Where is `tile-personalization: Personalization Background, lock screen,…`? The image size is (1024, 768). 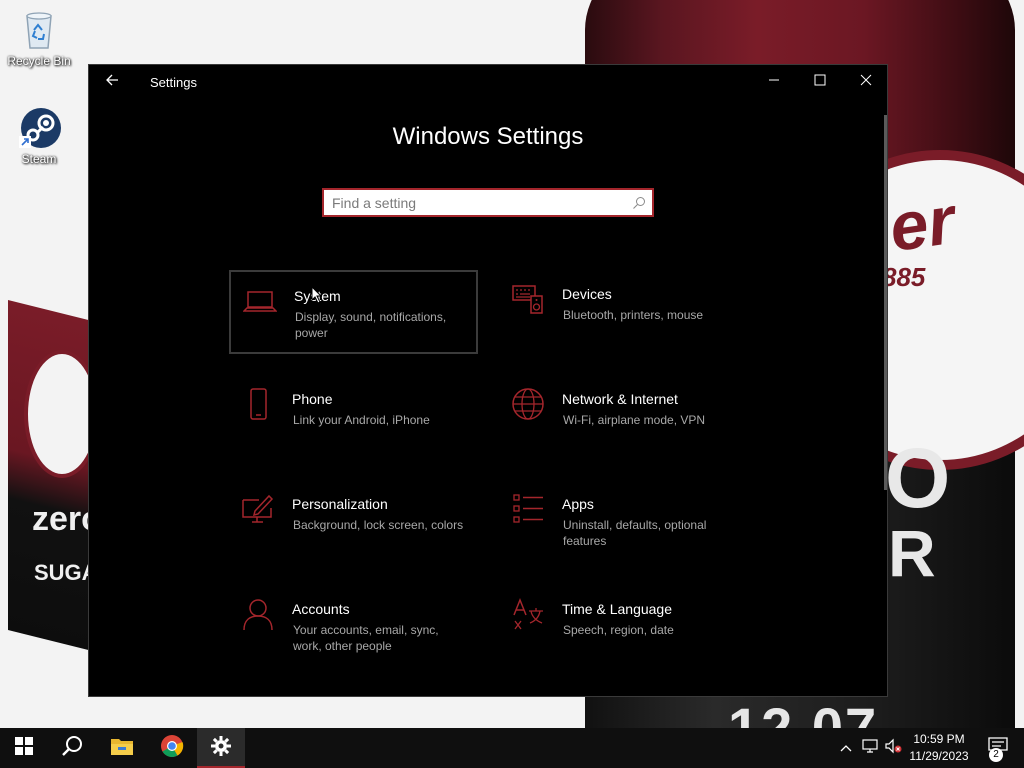 tile-personalization: Personalization Background, lock screen,… is located at coordinates (353, 522).